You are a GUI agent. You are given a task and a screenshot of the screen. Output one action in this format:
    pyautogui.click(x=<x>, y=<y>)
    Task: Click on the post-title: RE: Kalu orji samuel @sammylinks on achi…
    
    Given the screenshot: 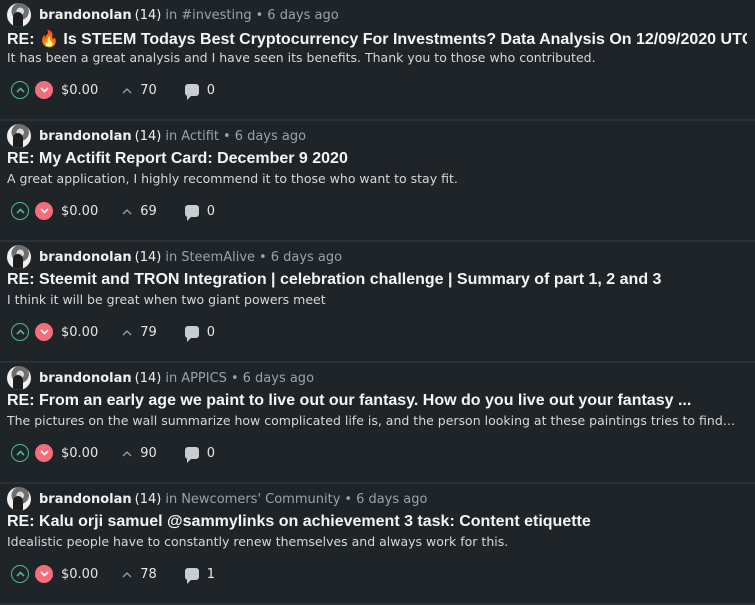 What is the action you would take?
    pyautogui.click(x=377, y=522)
    